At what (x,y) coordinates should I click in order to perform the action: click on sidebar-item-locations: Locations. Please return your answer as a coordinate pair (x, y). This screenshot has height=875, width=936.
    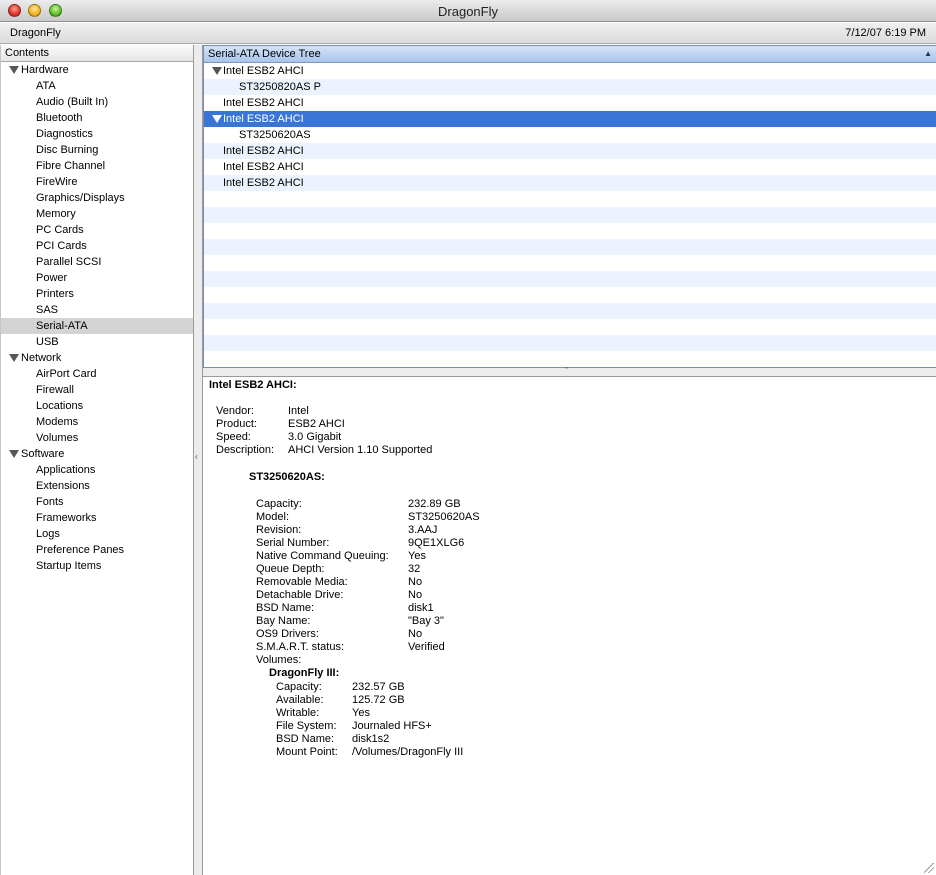
    Looking at the image, I should click on (97, 406).